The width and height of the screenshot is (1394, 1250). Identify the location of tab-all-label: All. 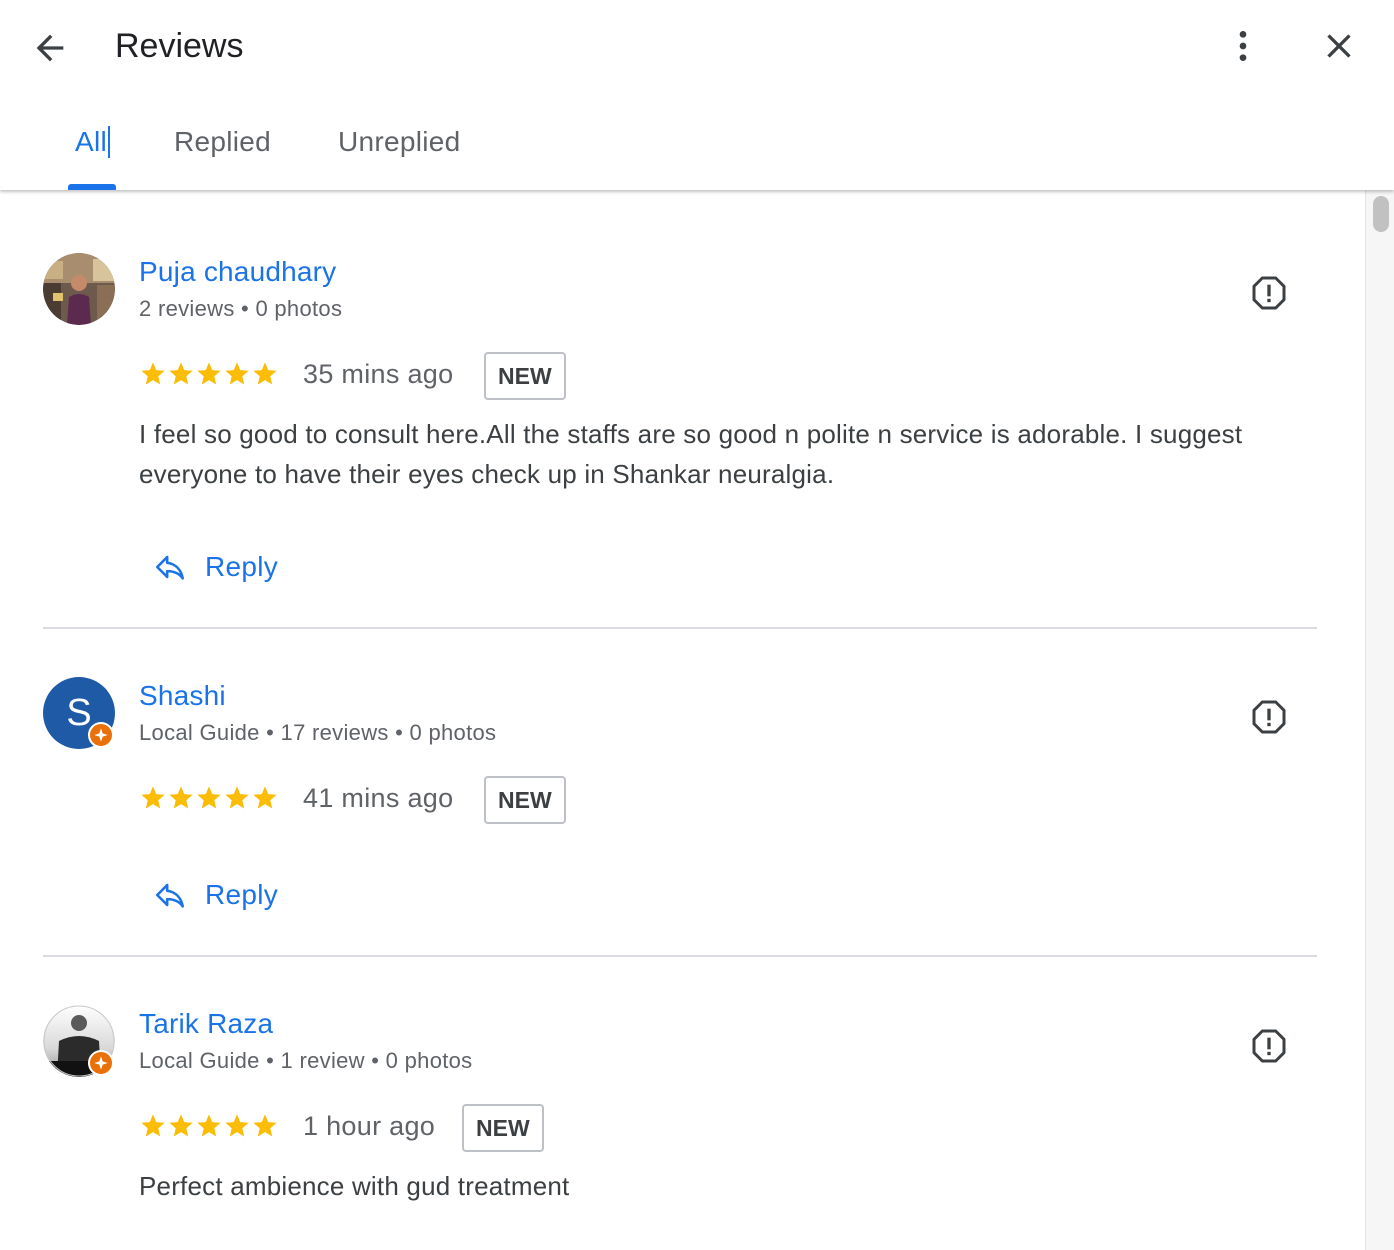
(91, 141).